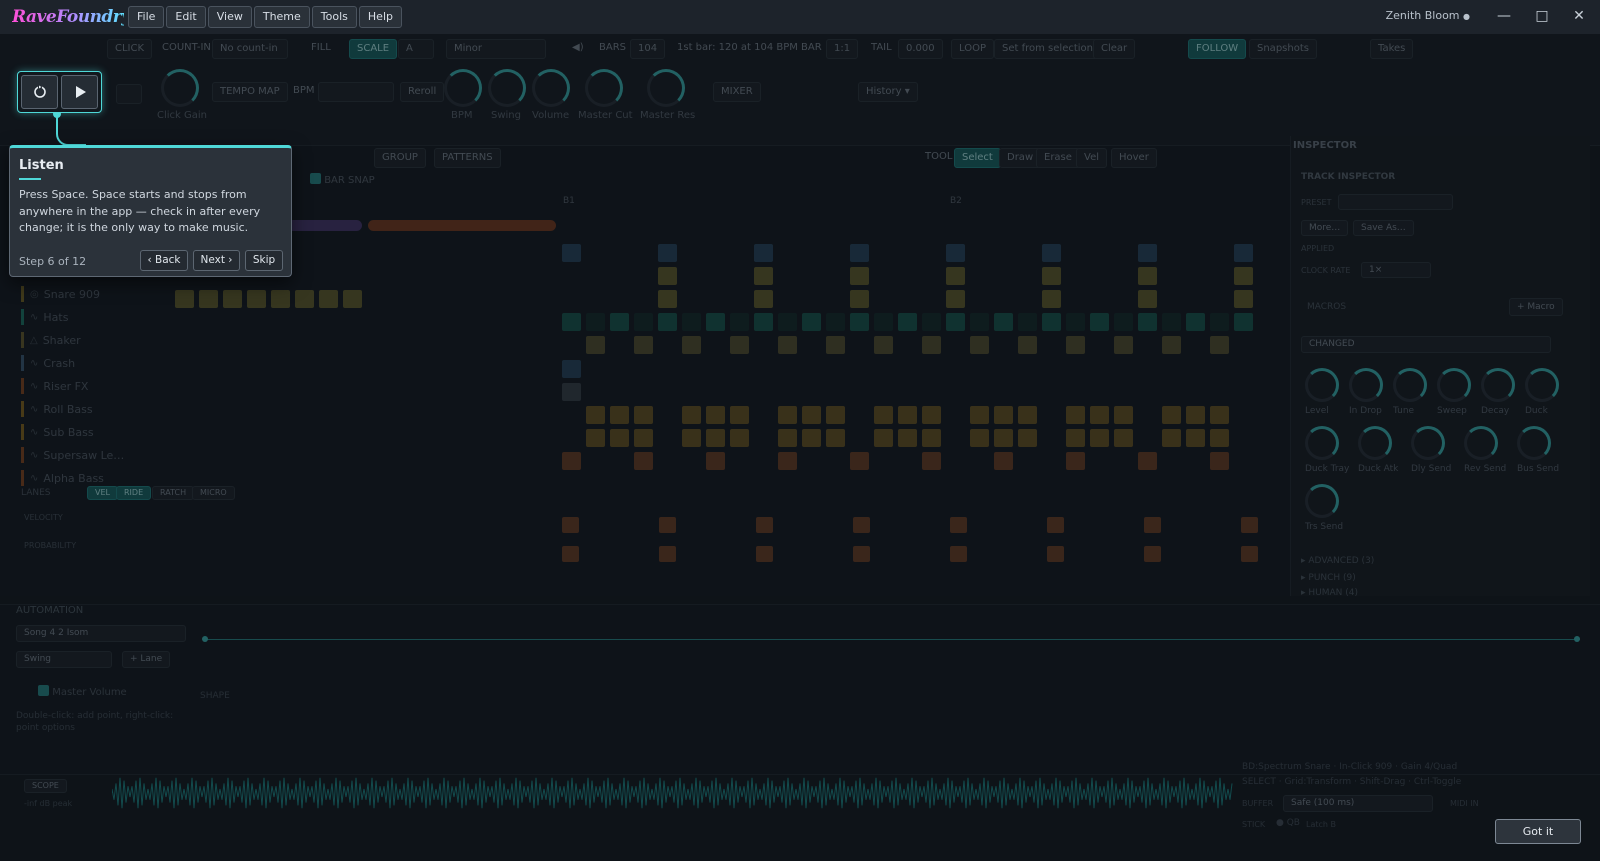 Image resolution: width=1600 pixels, height=861 pixels. Describe the element at coordinates (972, 49) in the screenshot. I see `loop-button: LOOP` at that location.